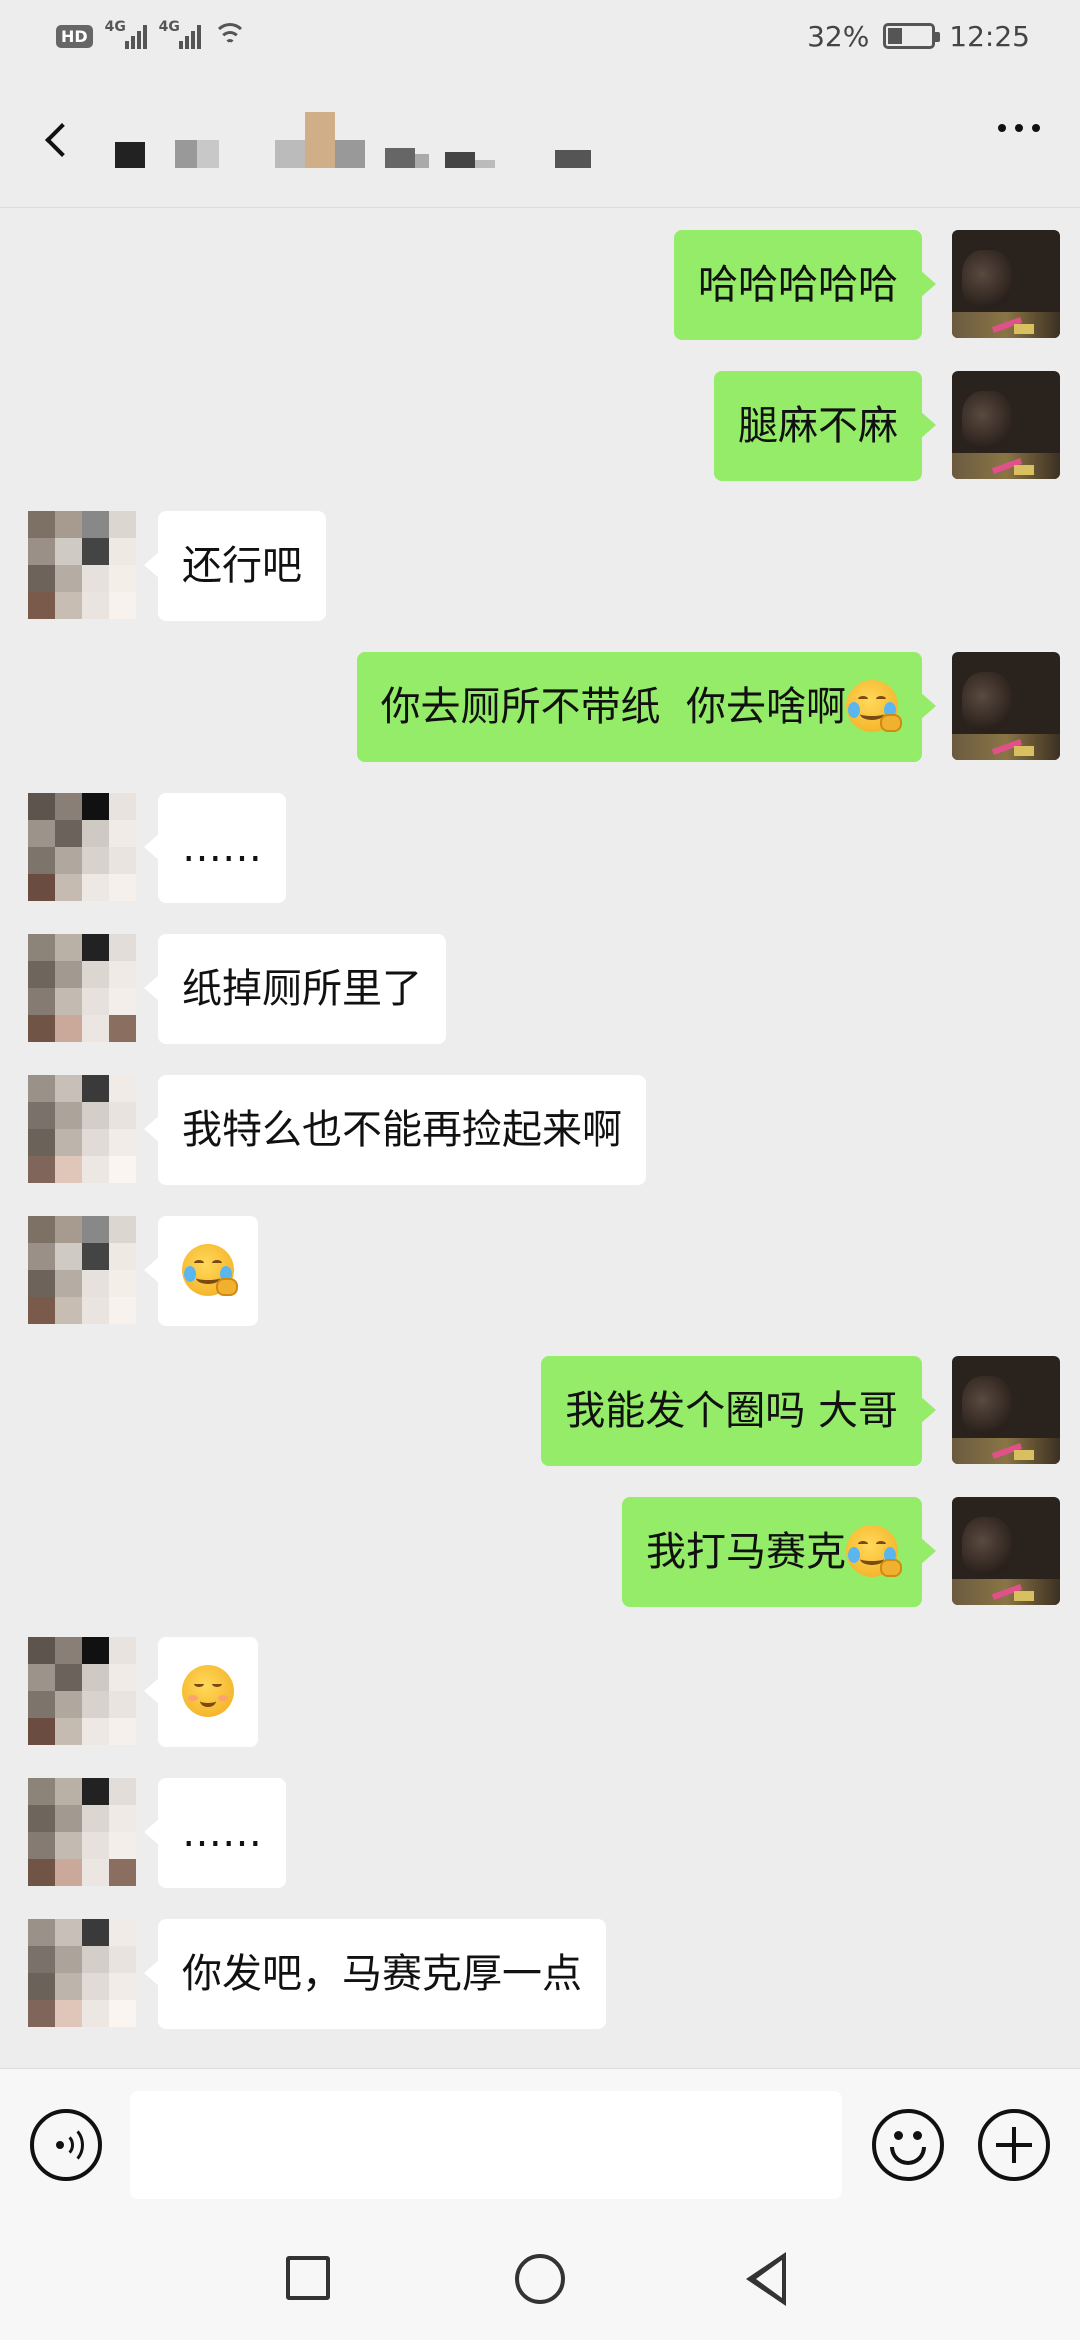 This screenshot has width=1080, height=2340. What do you see at coordinates (115, 27) in the screenshot?
I see `network-type-label: 4G` at bounding box center [115, 27].